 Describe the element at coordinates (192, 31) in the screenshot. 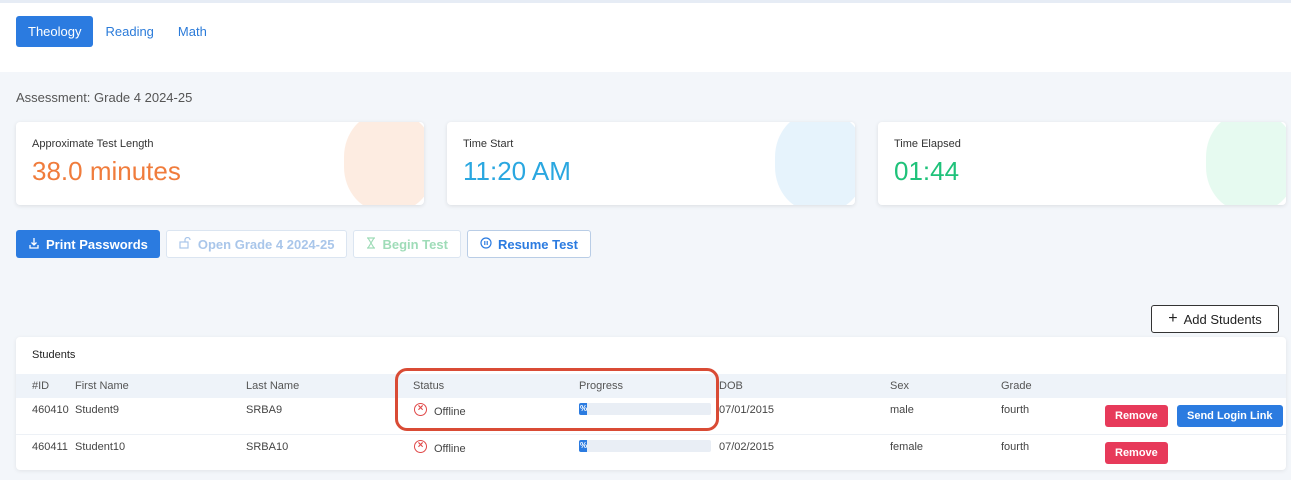

I see `tab-math: Math` at that location.